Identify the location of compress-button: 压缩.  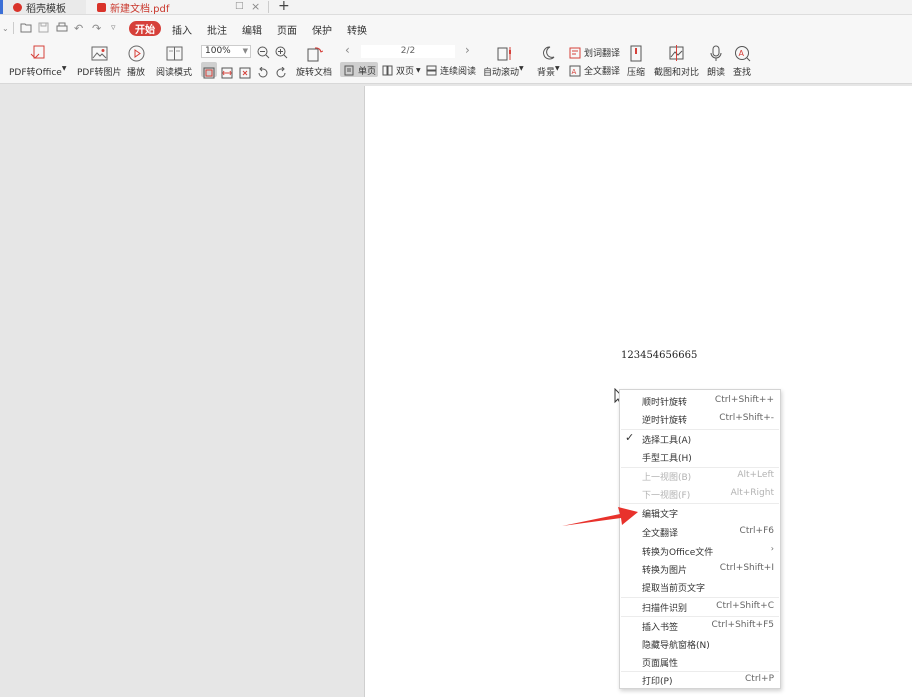
(636, 61).